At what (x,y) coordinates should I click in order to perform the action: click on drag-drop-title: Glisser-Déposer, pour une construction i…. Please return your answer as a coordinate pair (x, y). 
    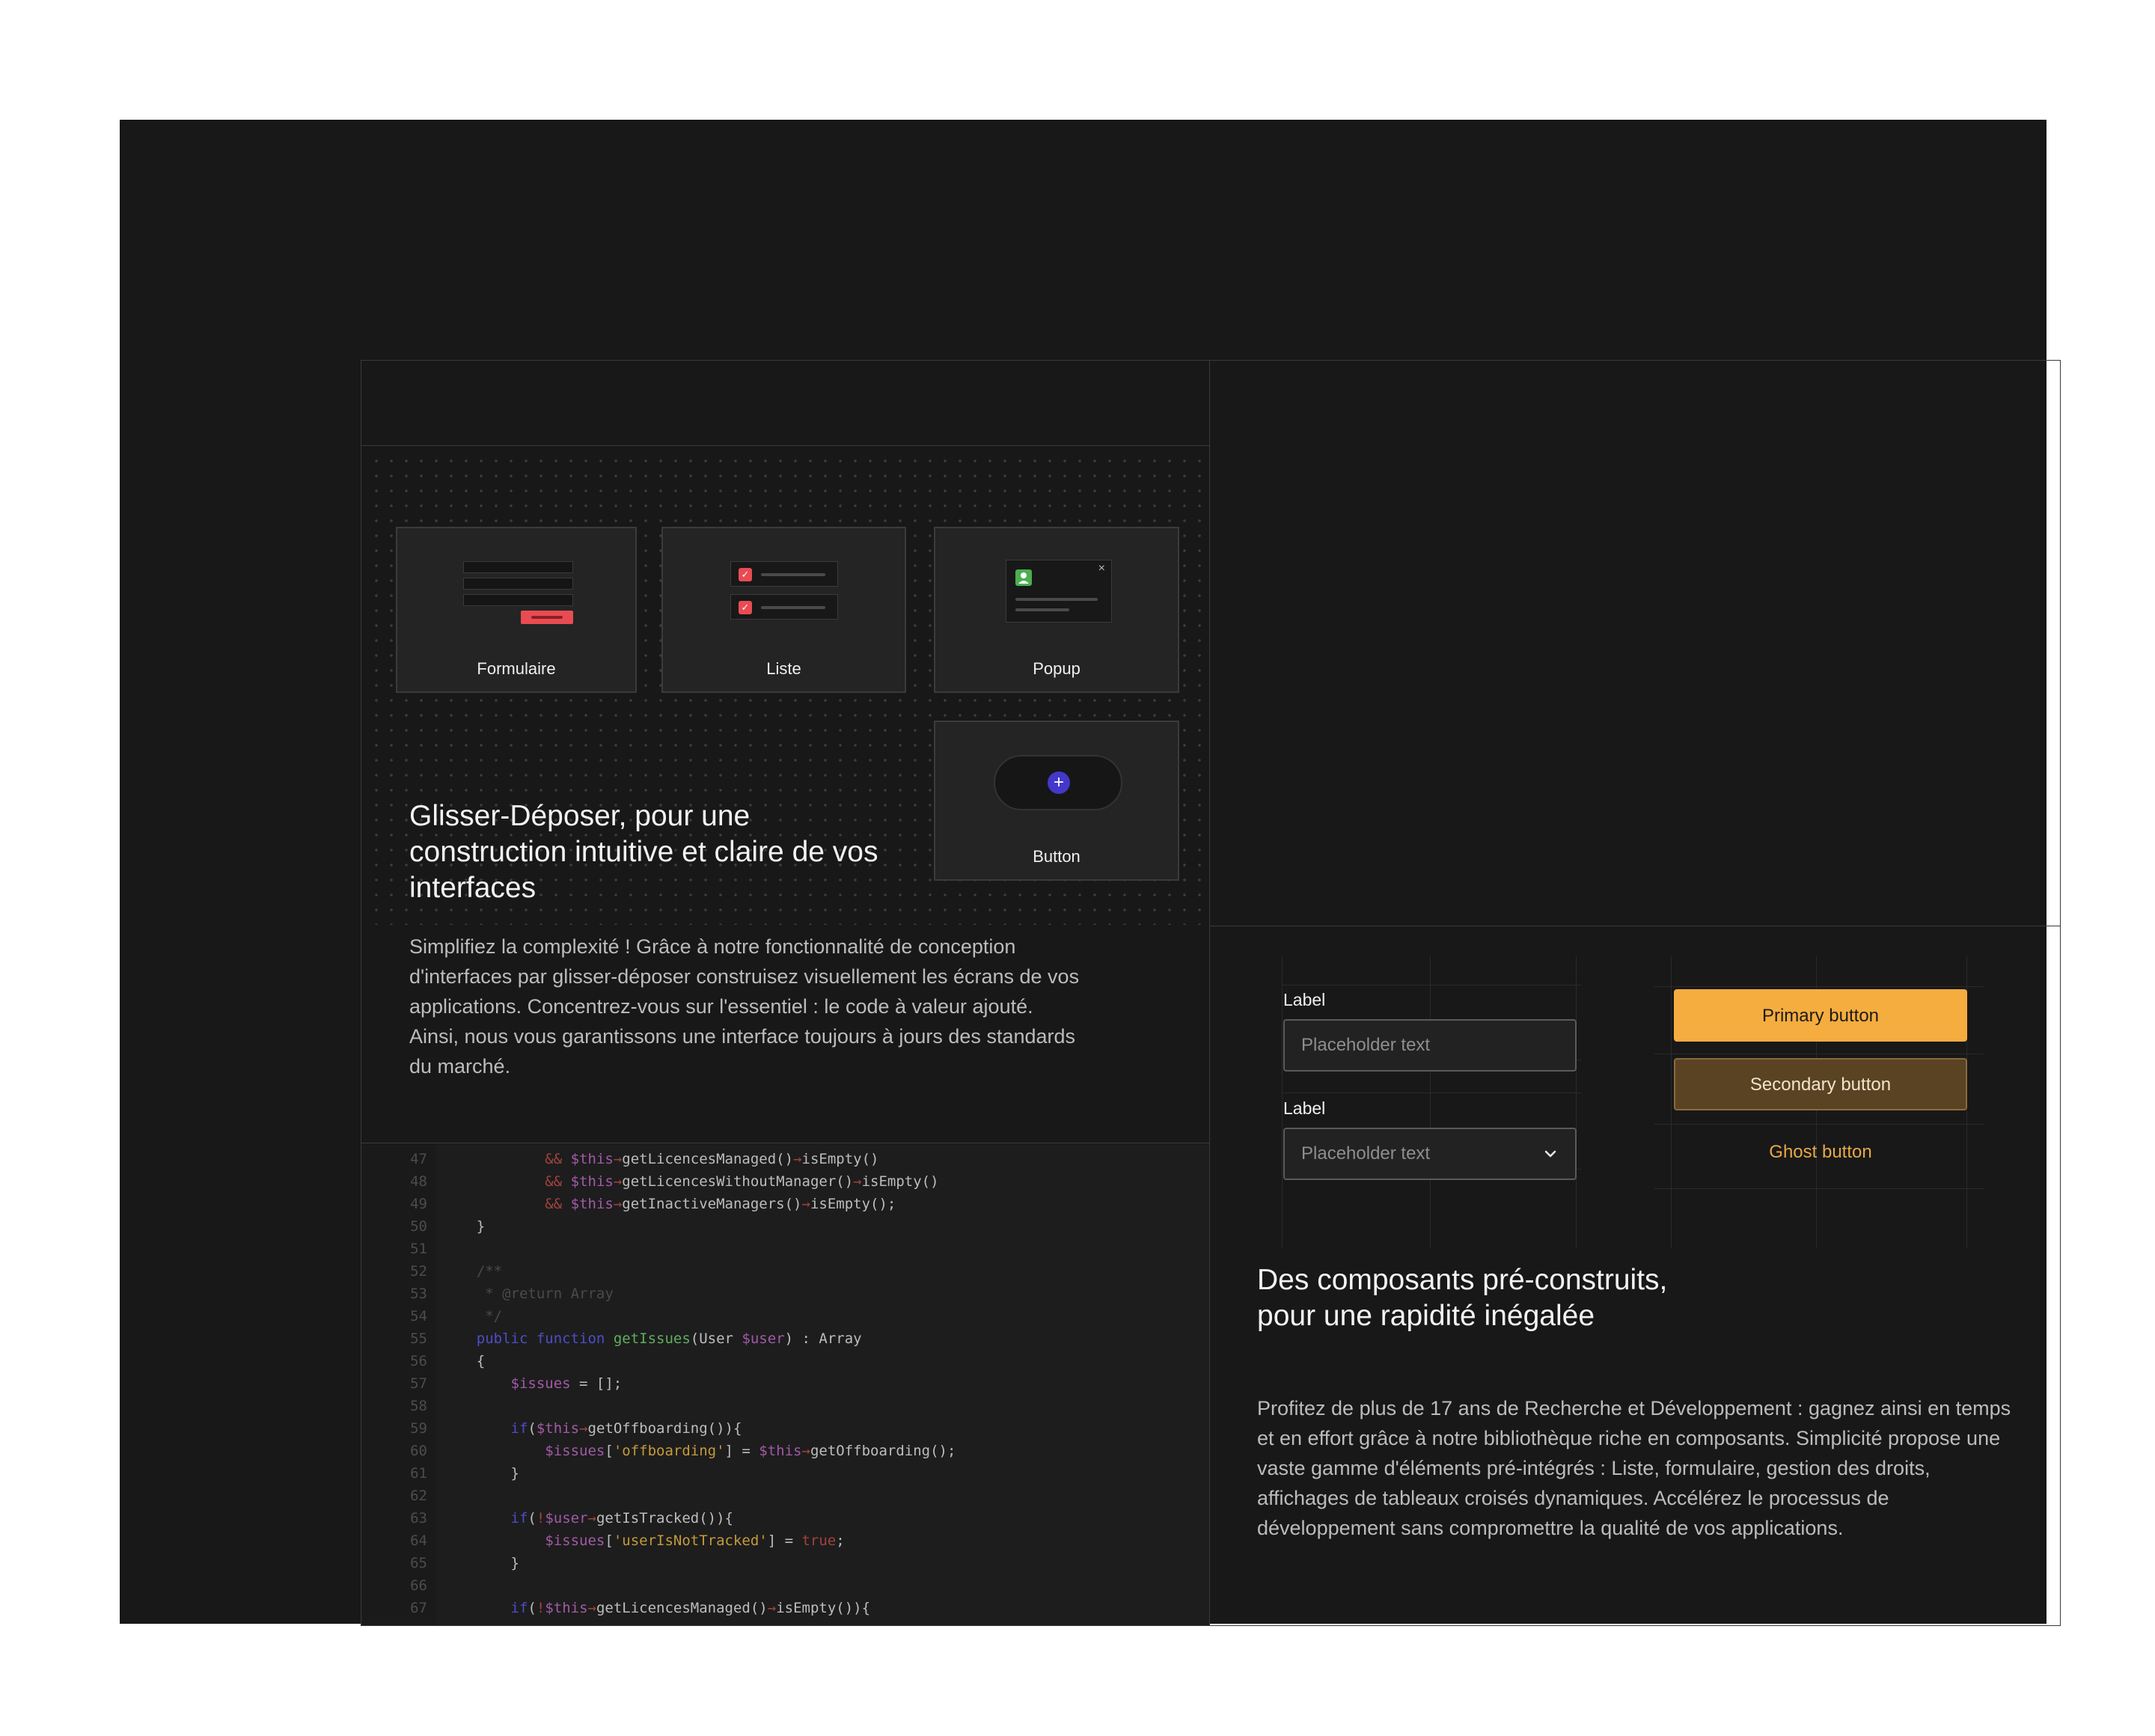
    Looking at the image, I should click on (643, 852).